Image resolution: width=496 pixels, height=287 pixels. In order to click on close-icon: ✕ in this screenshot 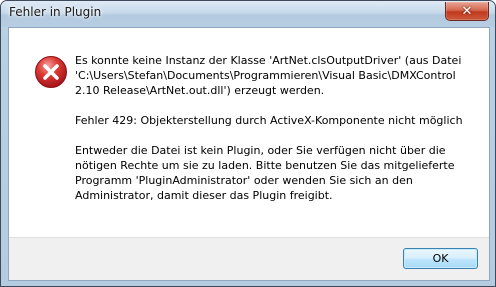, I will do `click(467, 11)`.